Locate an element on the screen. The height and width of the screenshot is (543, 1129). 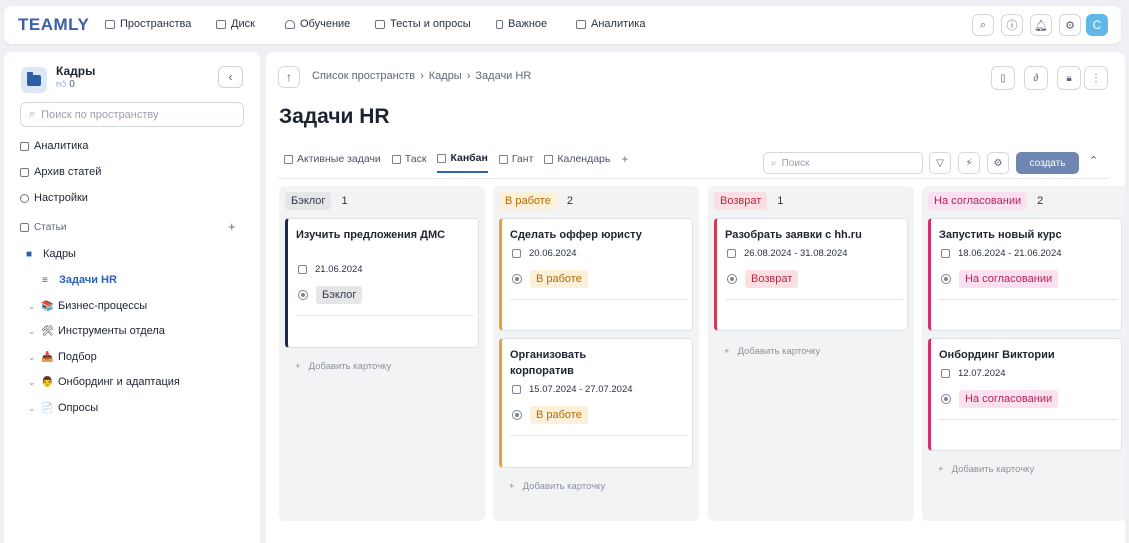
breadcrumb-space: Кадры is located at coordinates (445, 76).